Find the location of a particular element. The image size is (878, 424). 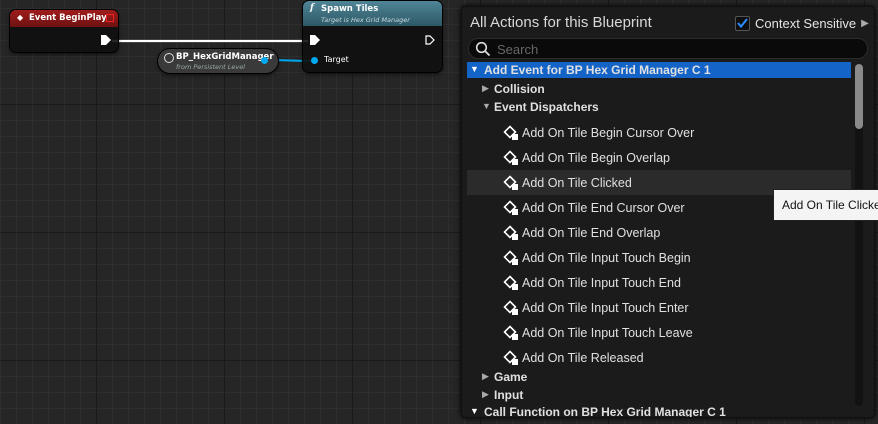

context-sensitive-label: Context Sensitive is located at coordinates (806, 23).